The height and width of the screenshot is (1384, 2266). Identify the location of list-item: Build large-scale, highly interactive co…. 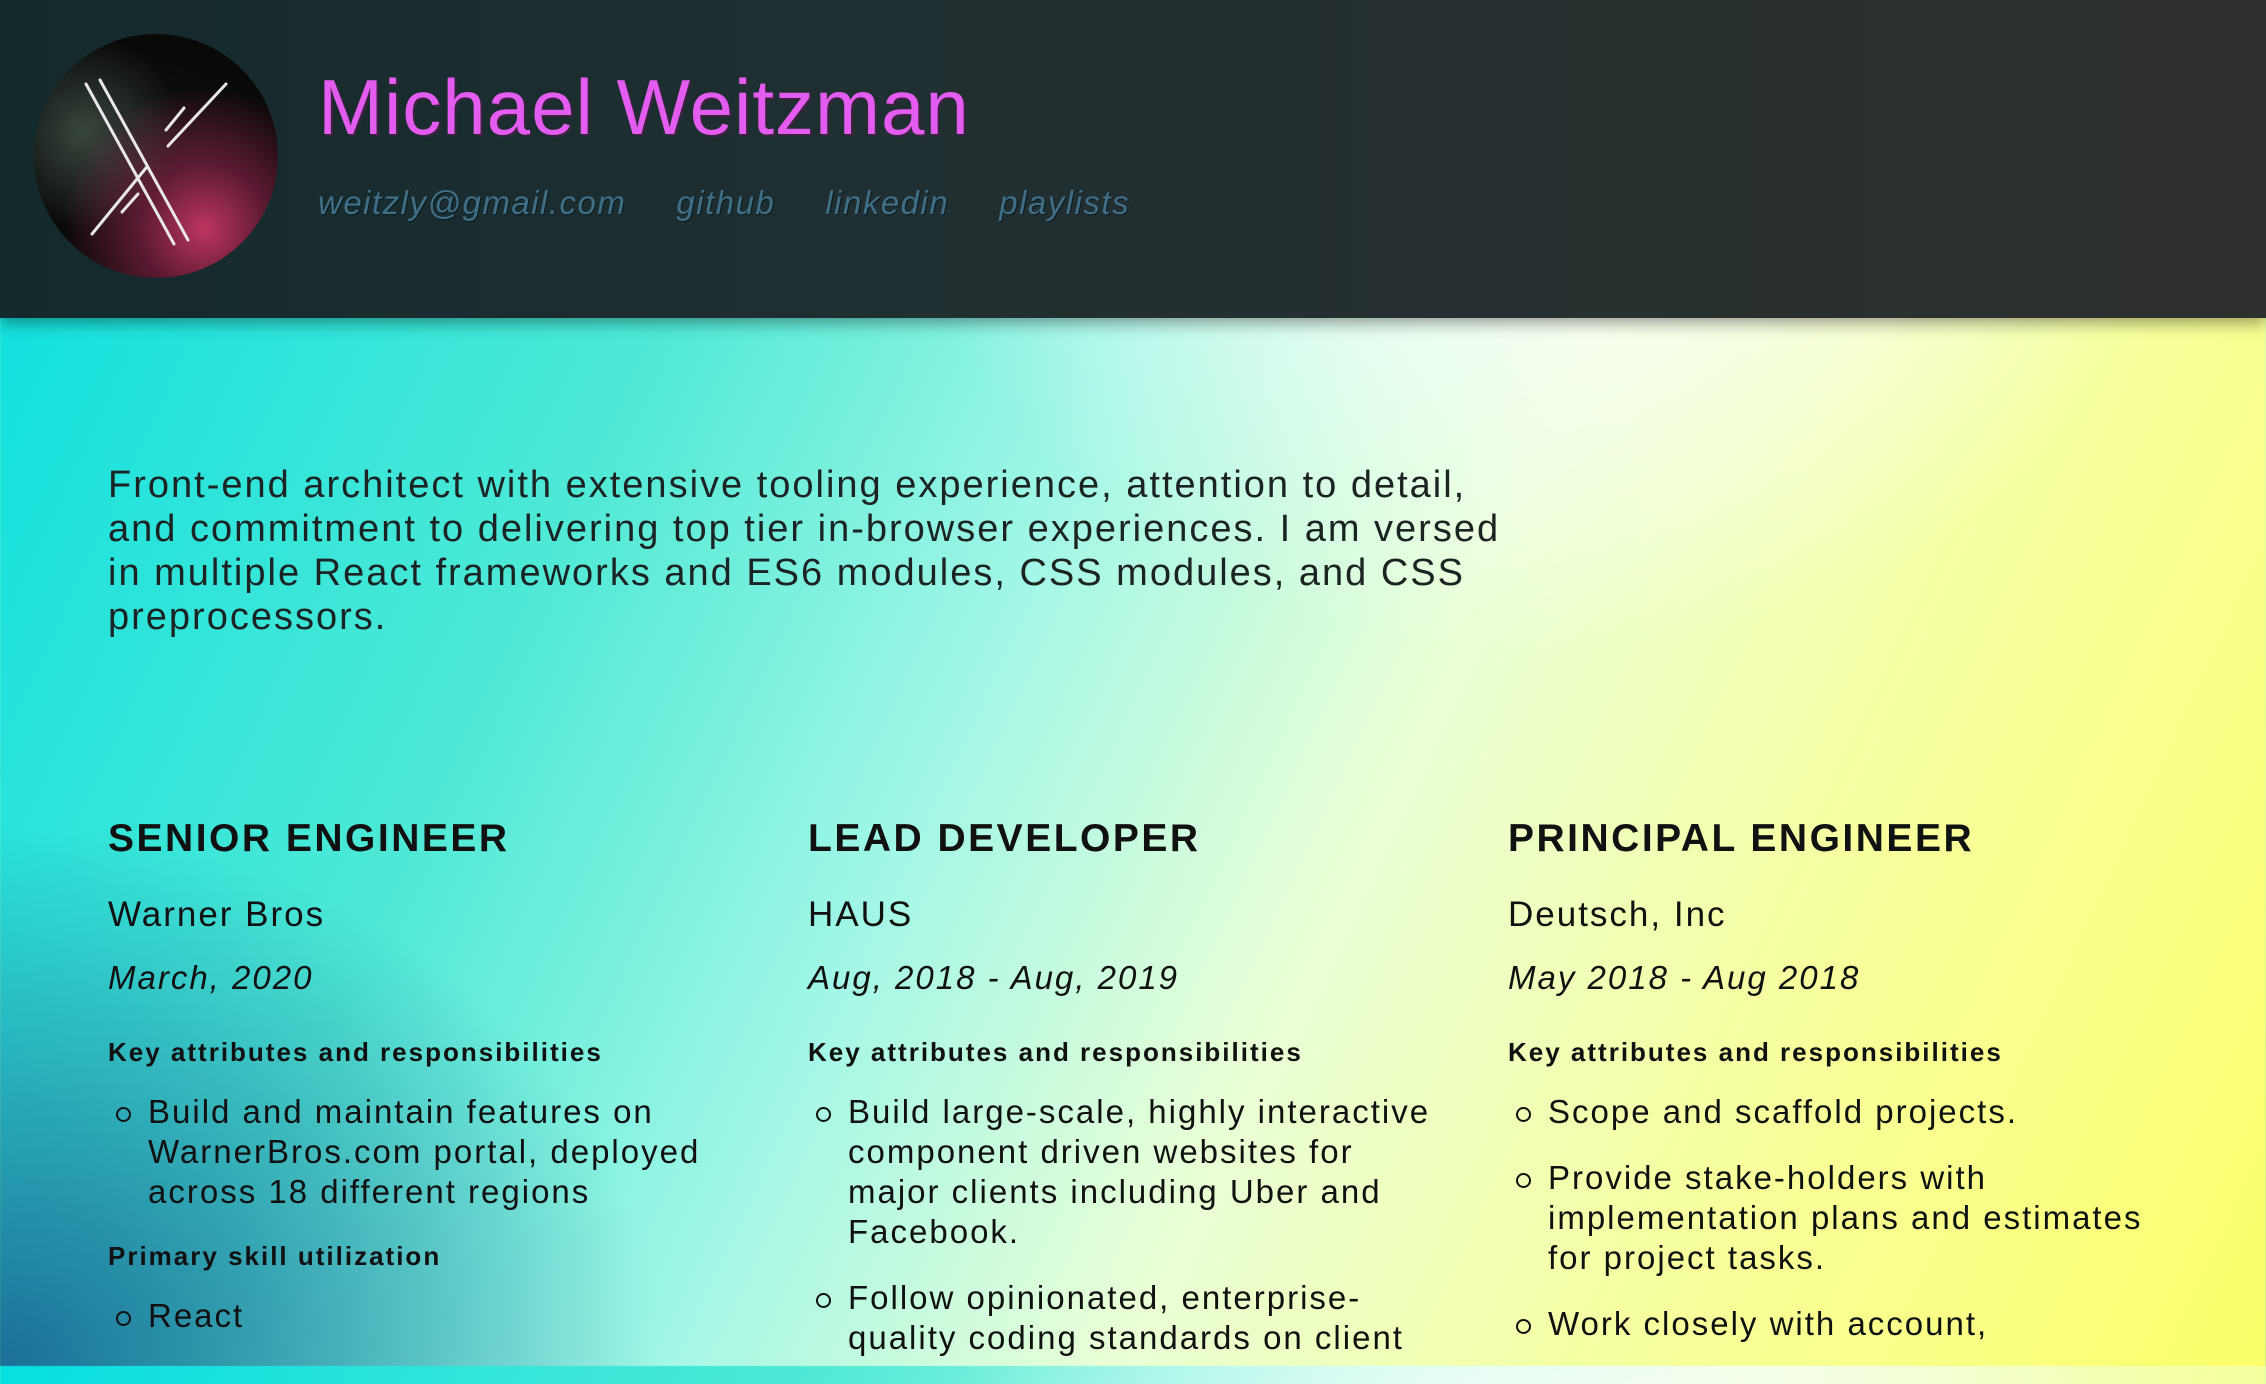
(1132, 1172).